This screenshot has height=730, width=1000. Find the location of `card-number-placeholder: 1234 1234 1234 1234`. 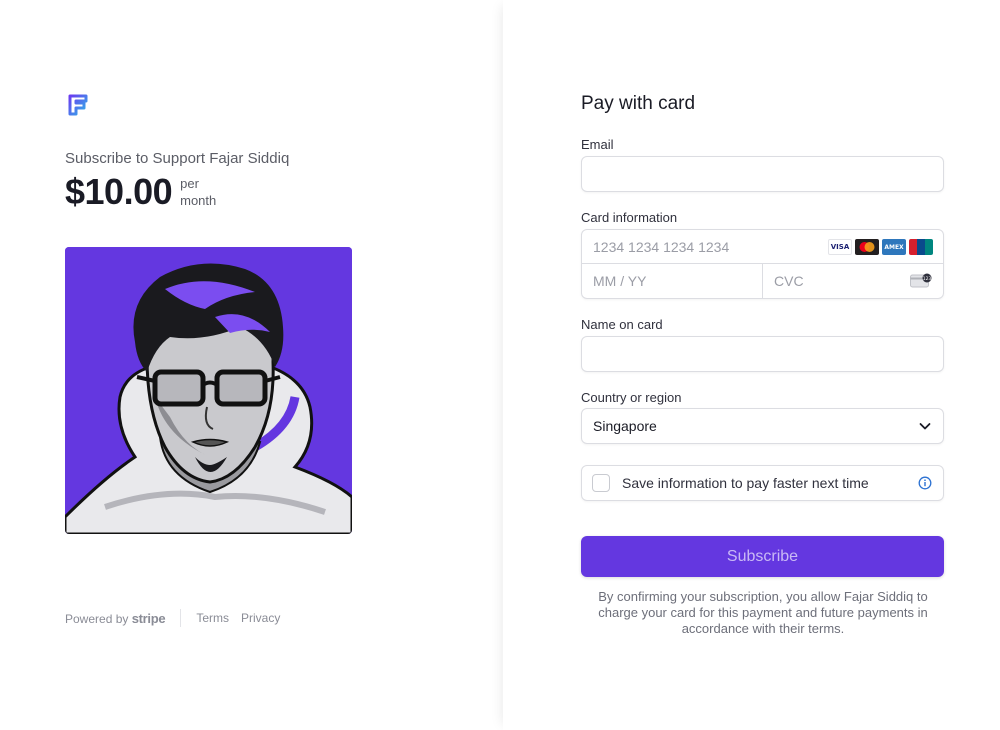

card-number-placeholder: 1234 1234 1234 1234 is located at coordinates (661, 246).